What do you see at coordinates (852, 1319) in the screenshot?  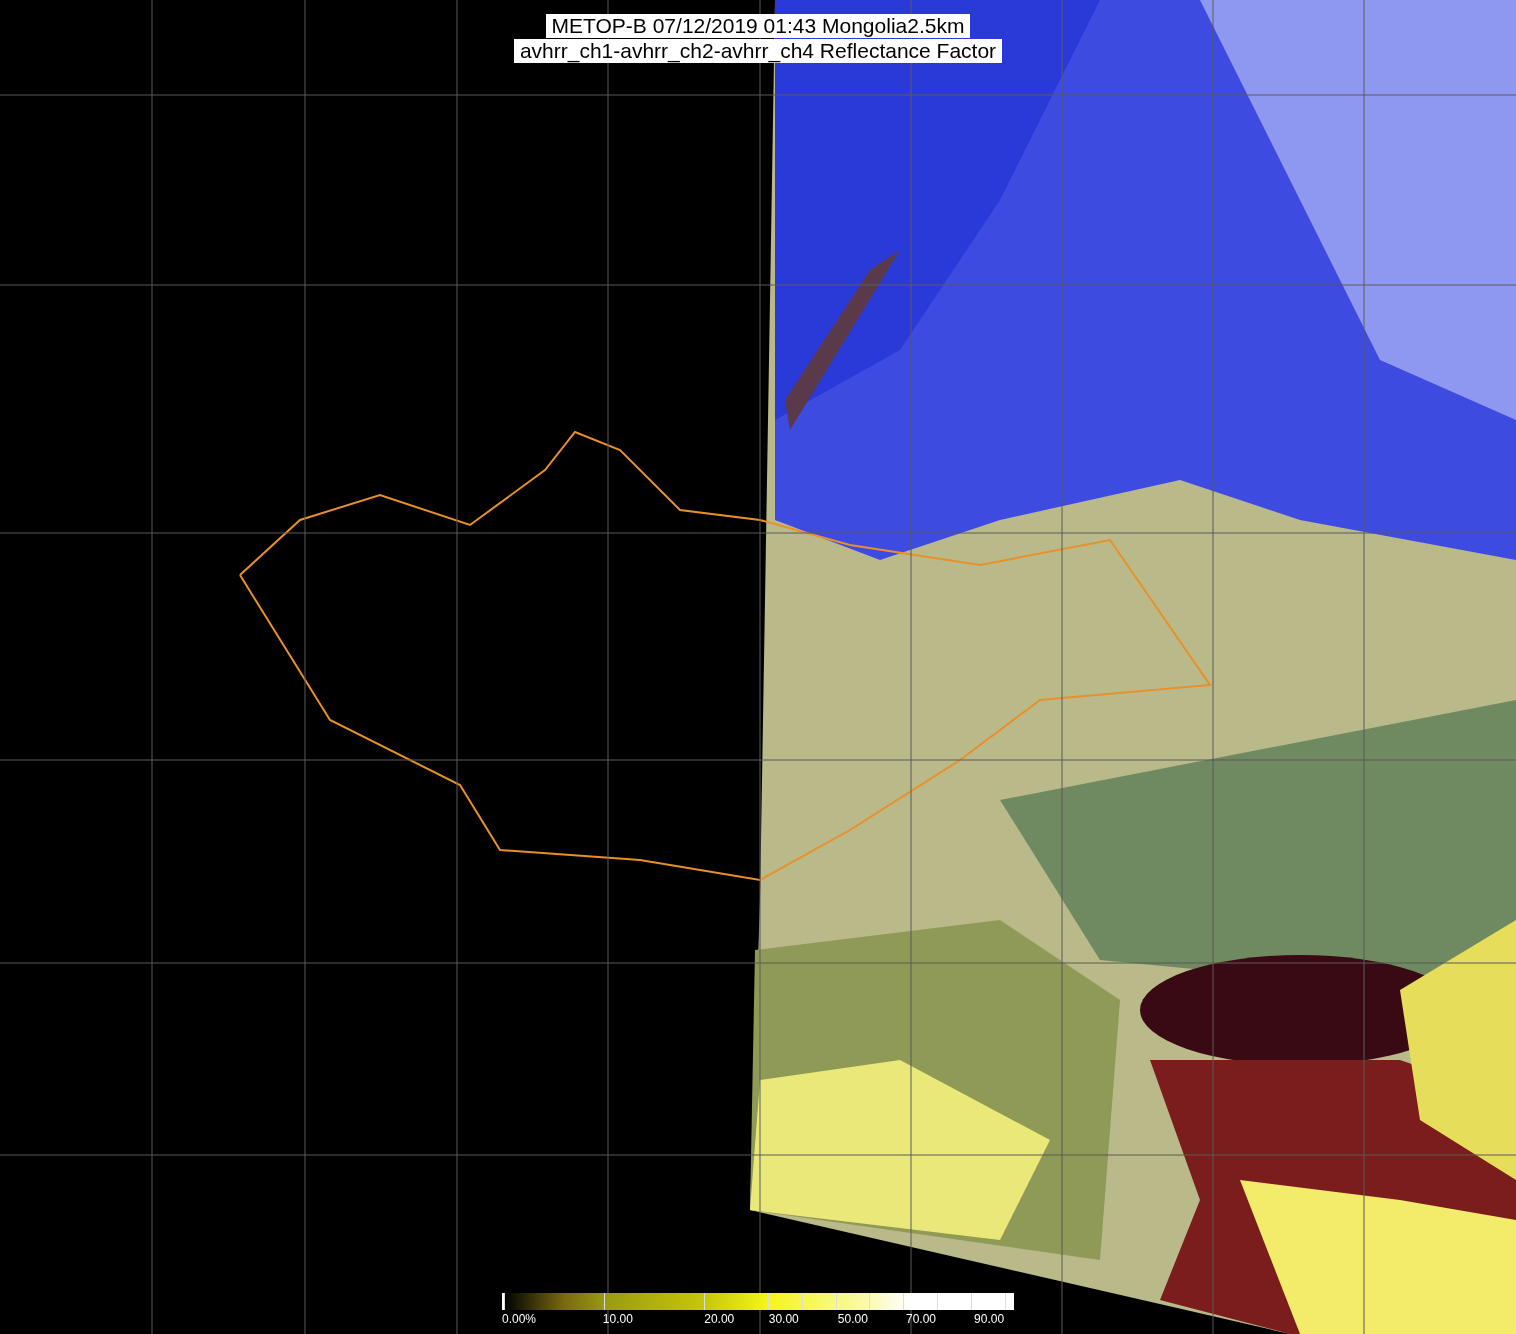 I see `scale-label: 50.00` at bounding box center [852, 1319].